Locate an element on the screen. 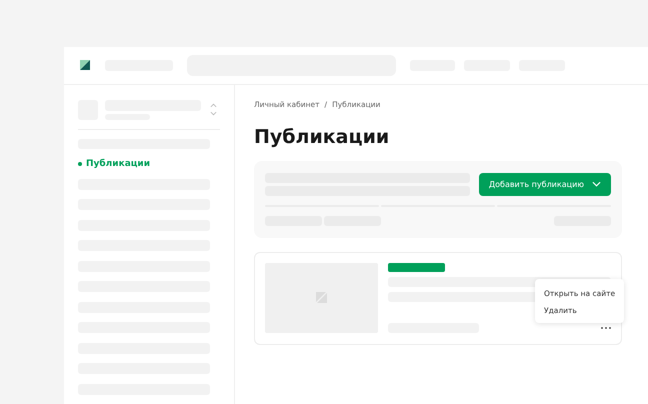  more-button is located at coordinates (606, 327).